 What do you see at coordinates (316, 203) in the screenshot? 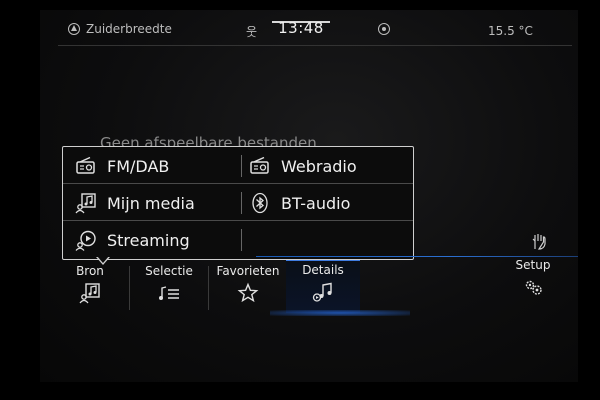
I see `menu-item-label: BT-audio` at bounding box center [316, 203].